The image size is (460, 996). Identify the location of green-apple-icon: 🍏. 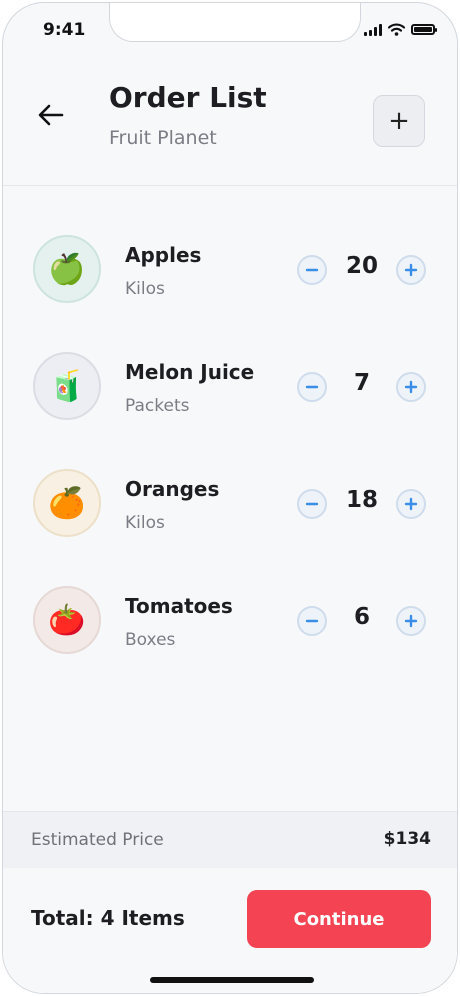
(67, 269).